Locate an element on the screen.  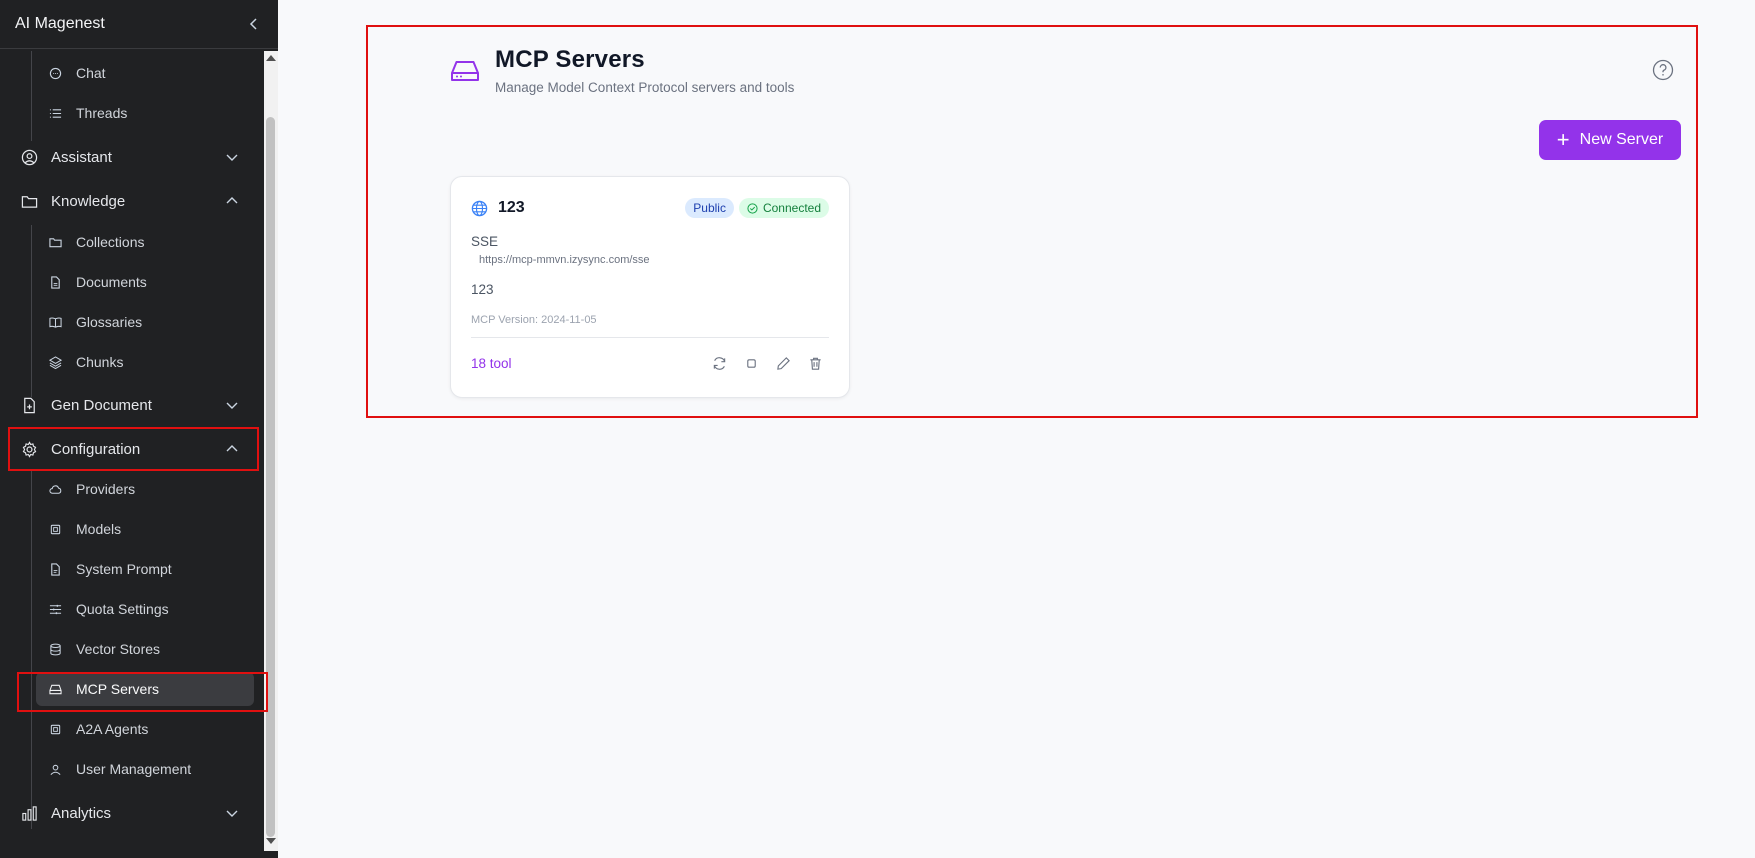
sidebar-item-vector-stores: Vector Stores is located at coordinates (132, 649).